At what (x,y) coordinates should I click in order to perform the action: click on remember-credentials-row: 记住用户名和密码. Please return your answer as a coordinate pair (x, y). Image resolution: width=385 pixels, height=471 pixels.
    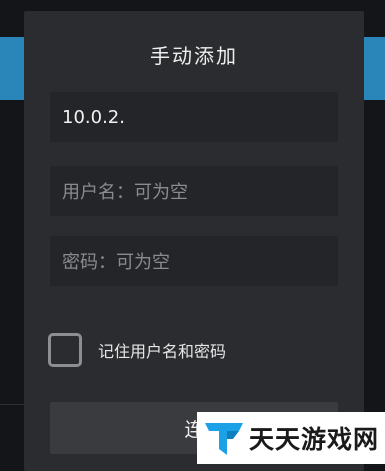
    Looking at the image, I should click on (137, 350).